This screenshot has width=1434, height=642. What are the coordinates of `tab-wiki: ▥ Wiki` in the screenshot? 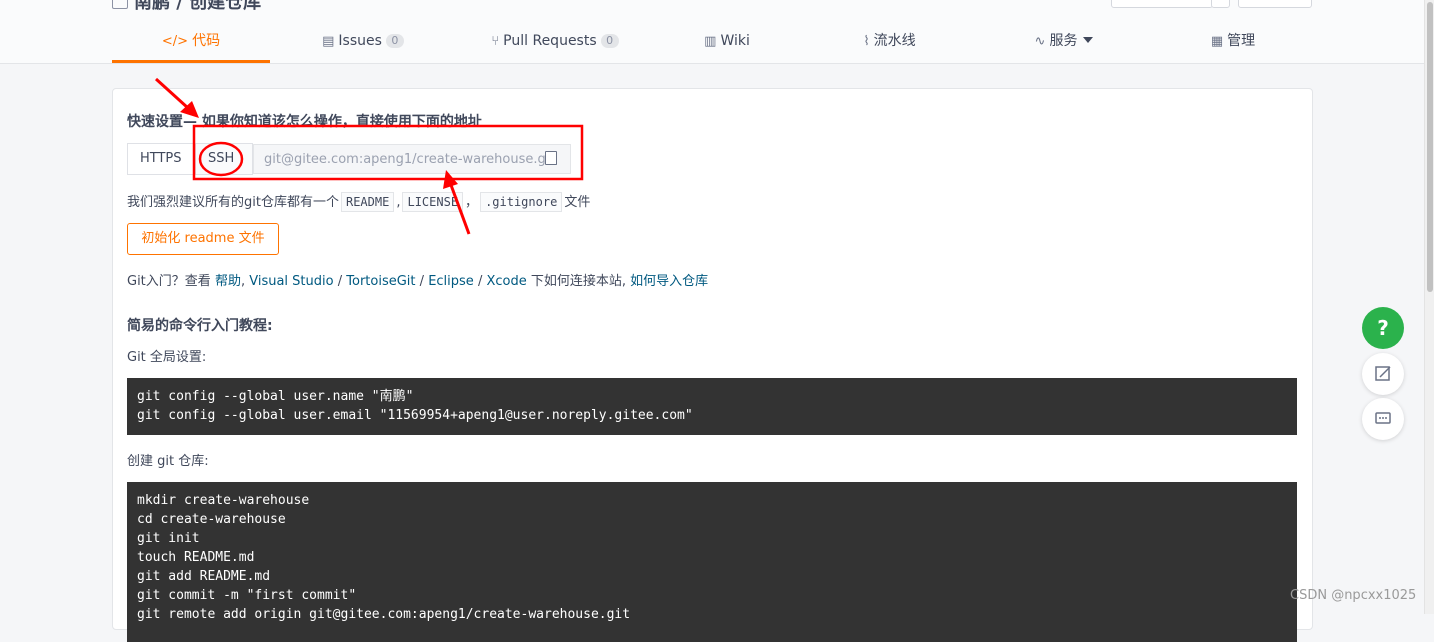 It's located at (727, 42).